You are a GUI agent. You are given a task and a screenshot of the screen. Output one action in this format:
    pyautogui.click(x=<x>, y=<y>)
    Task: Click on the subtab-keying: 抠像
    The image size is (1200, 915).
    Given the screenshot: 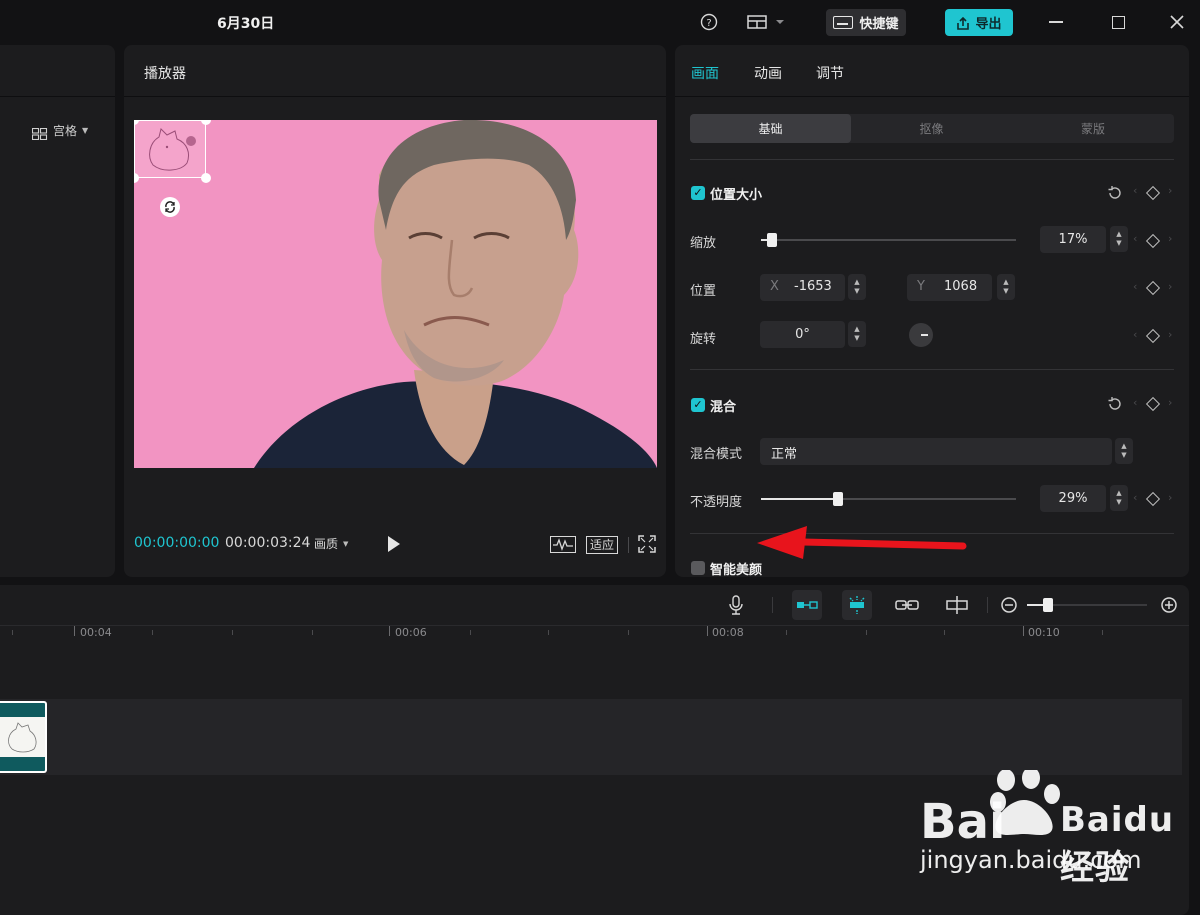 What is the action you would take?
    pyautogui.click(x=931, y=128)
    